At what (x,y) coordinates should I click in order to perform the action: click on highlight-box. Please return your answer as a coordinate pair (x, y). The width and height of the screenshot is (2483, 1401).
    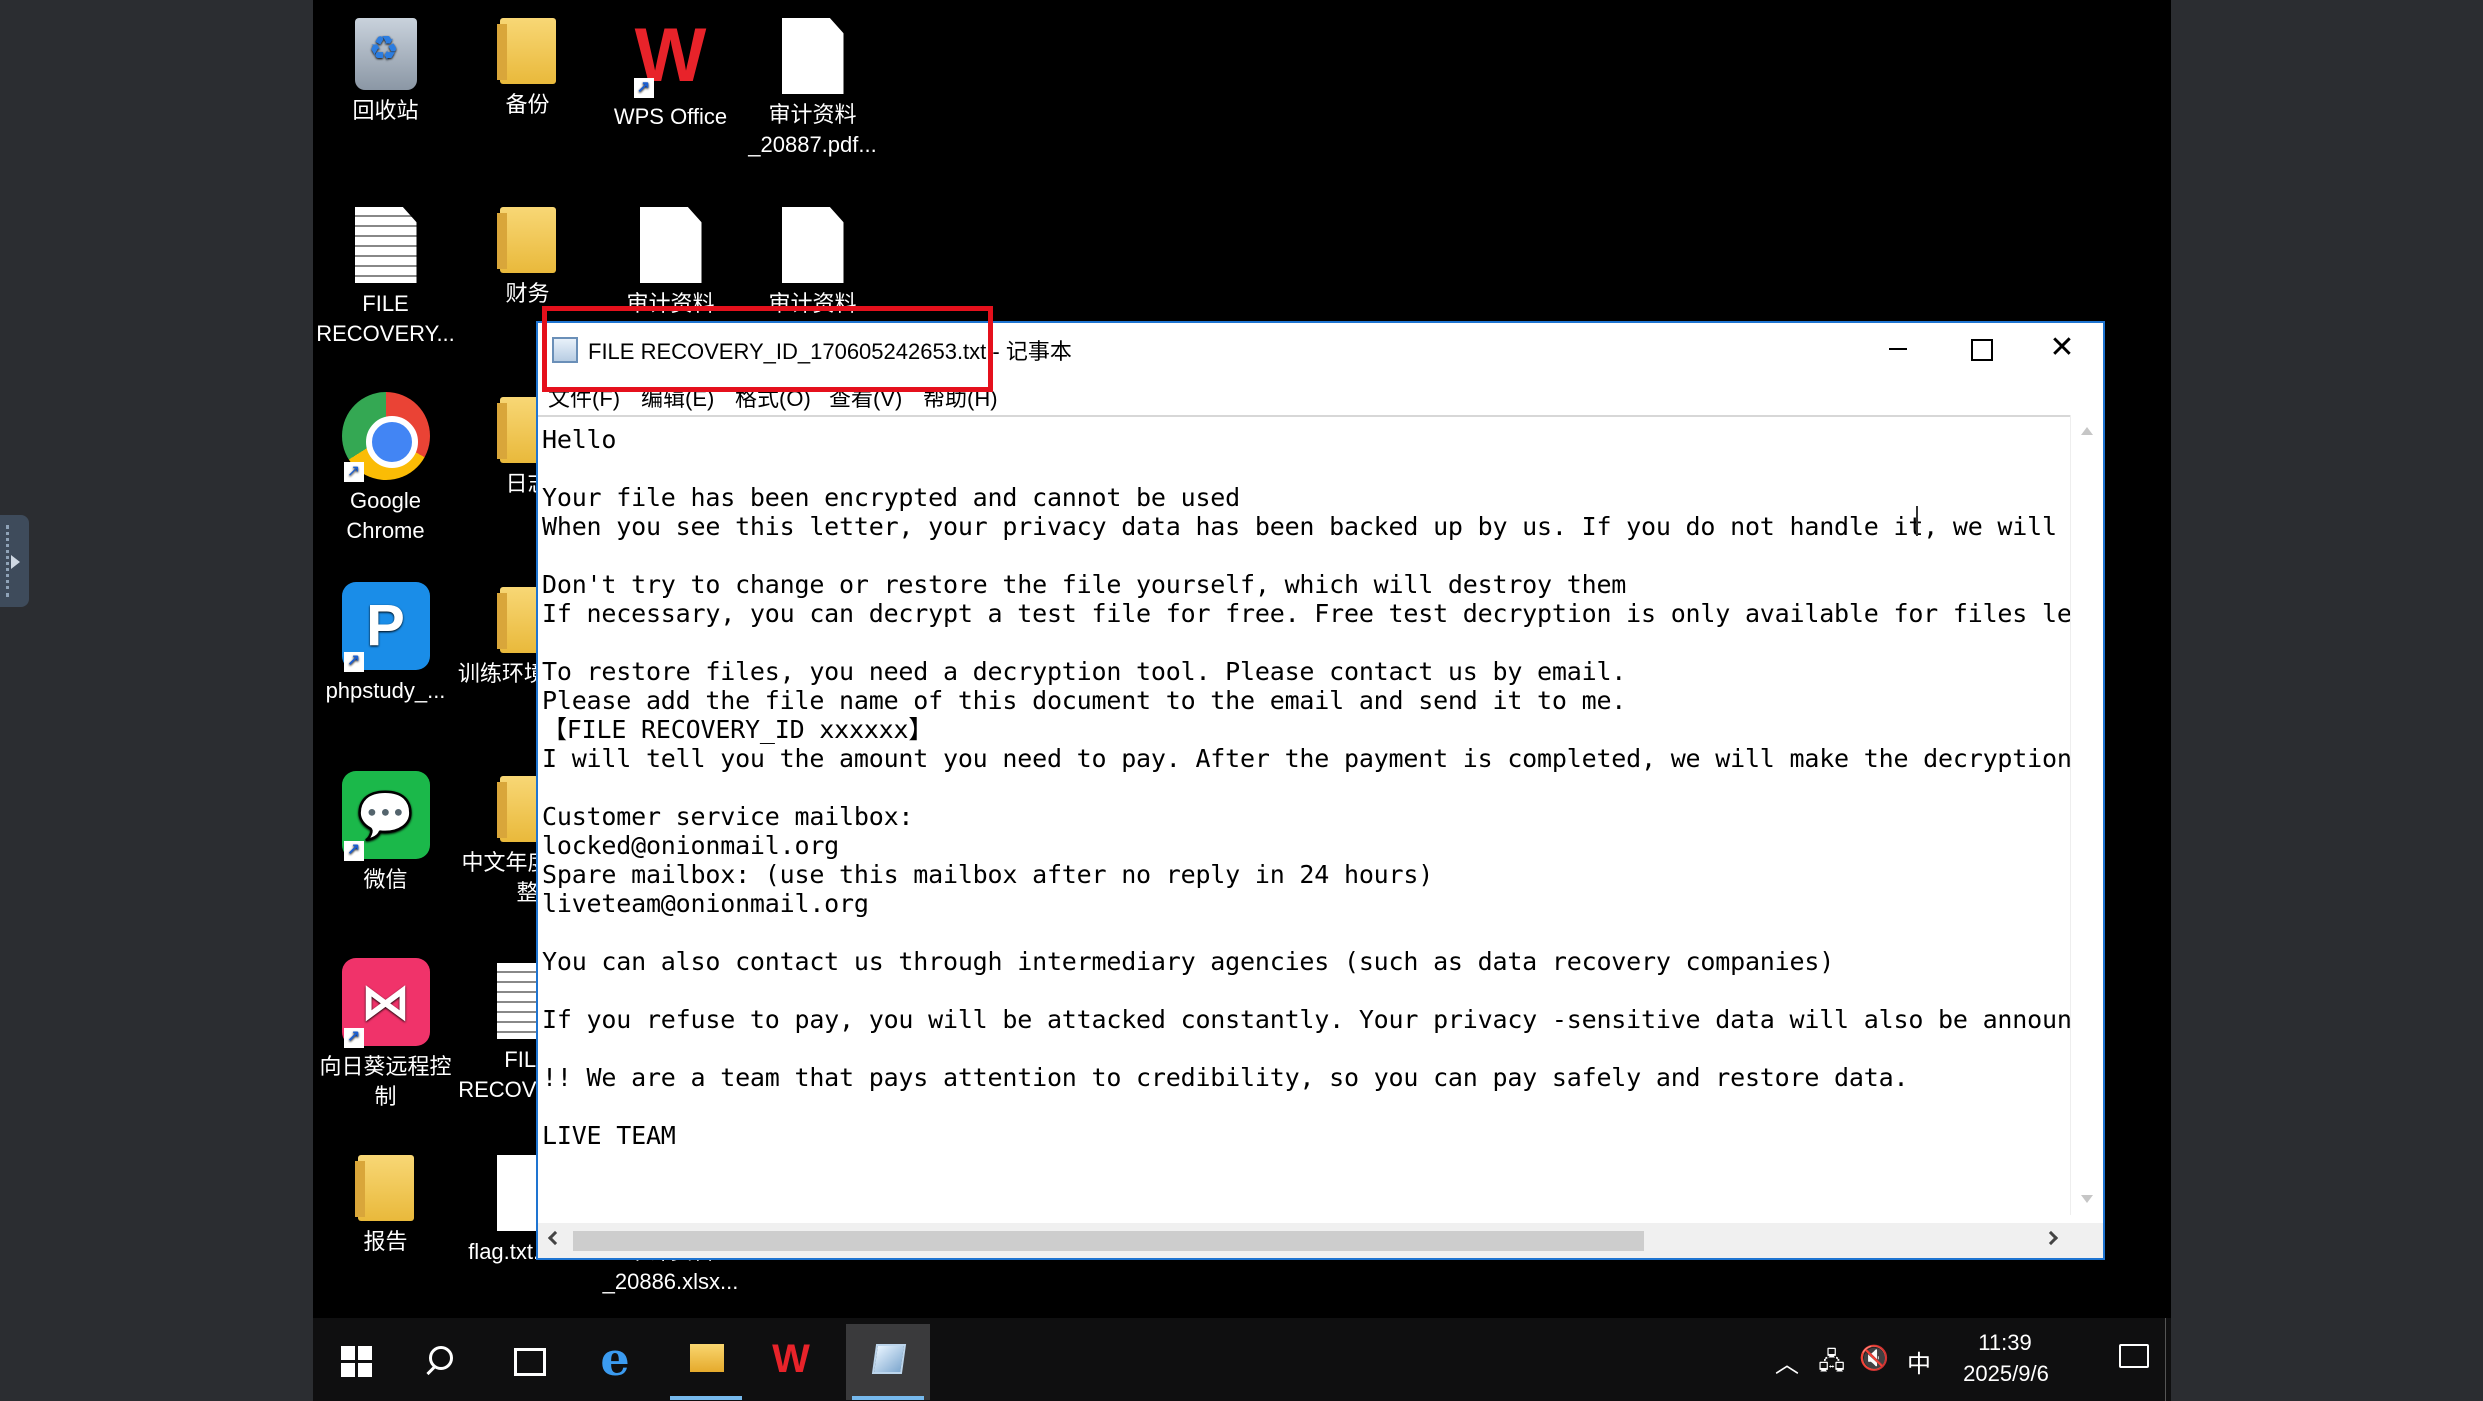
    Looking at the image, I should click on (767, 349).